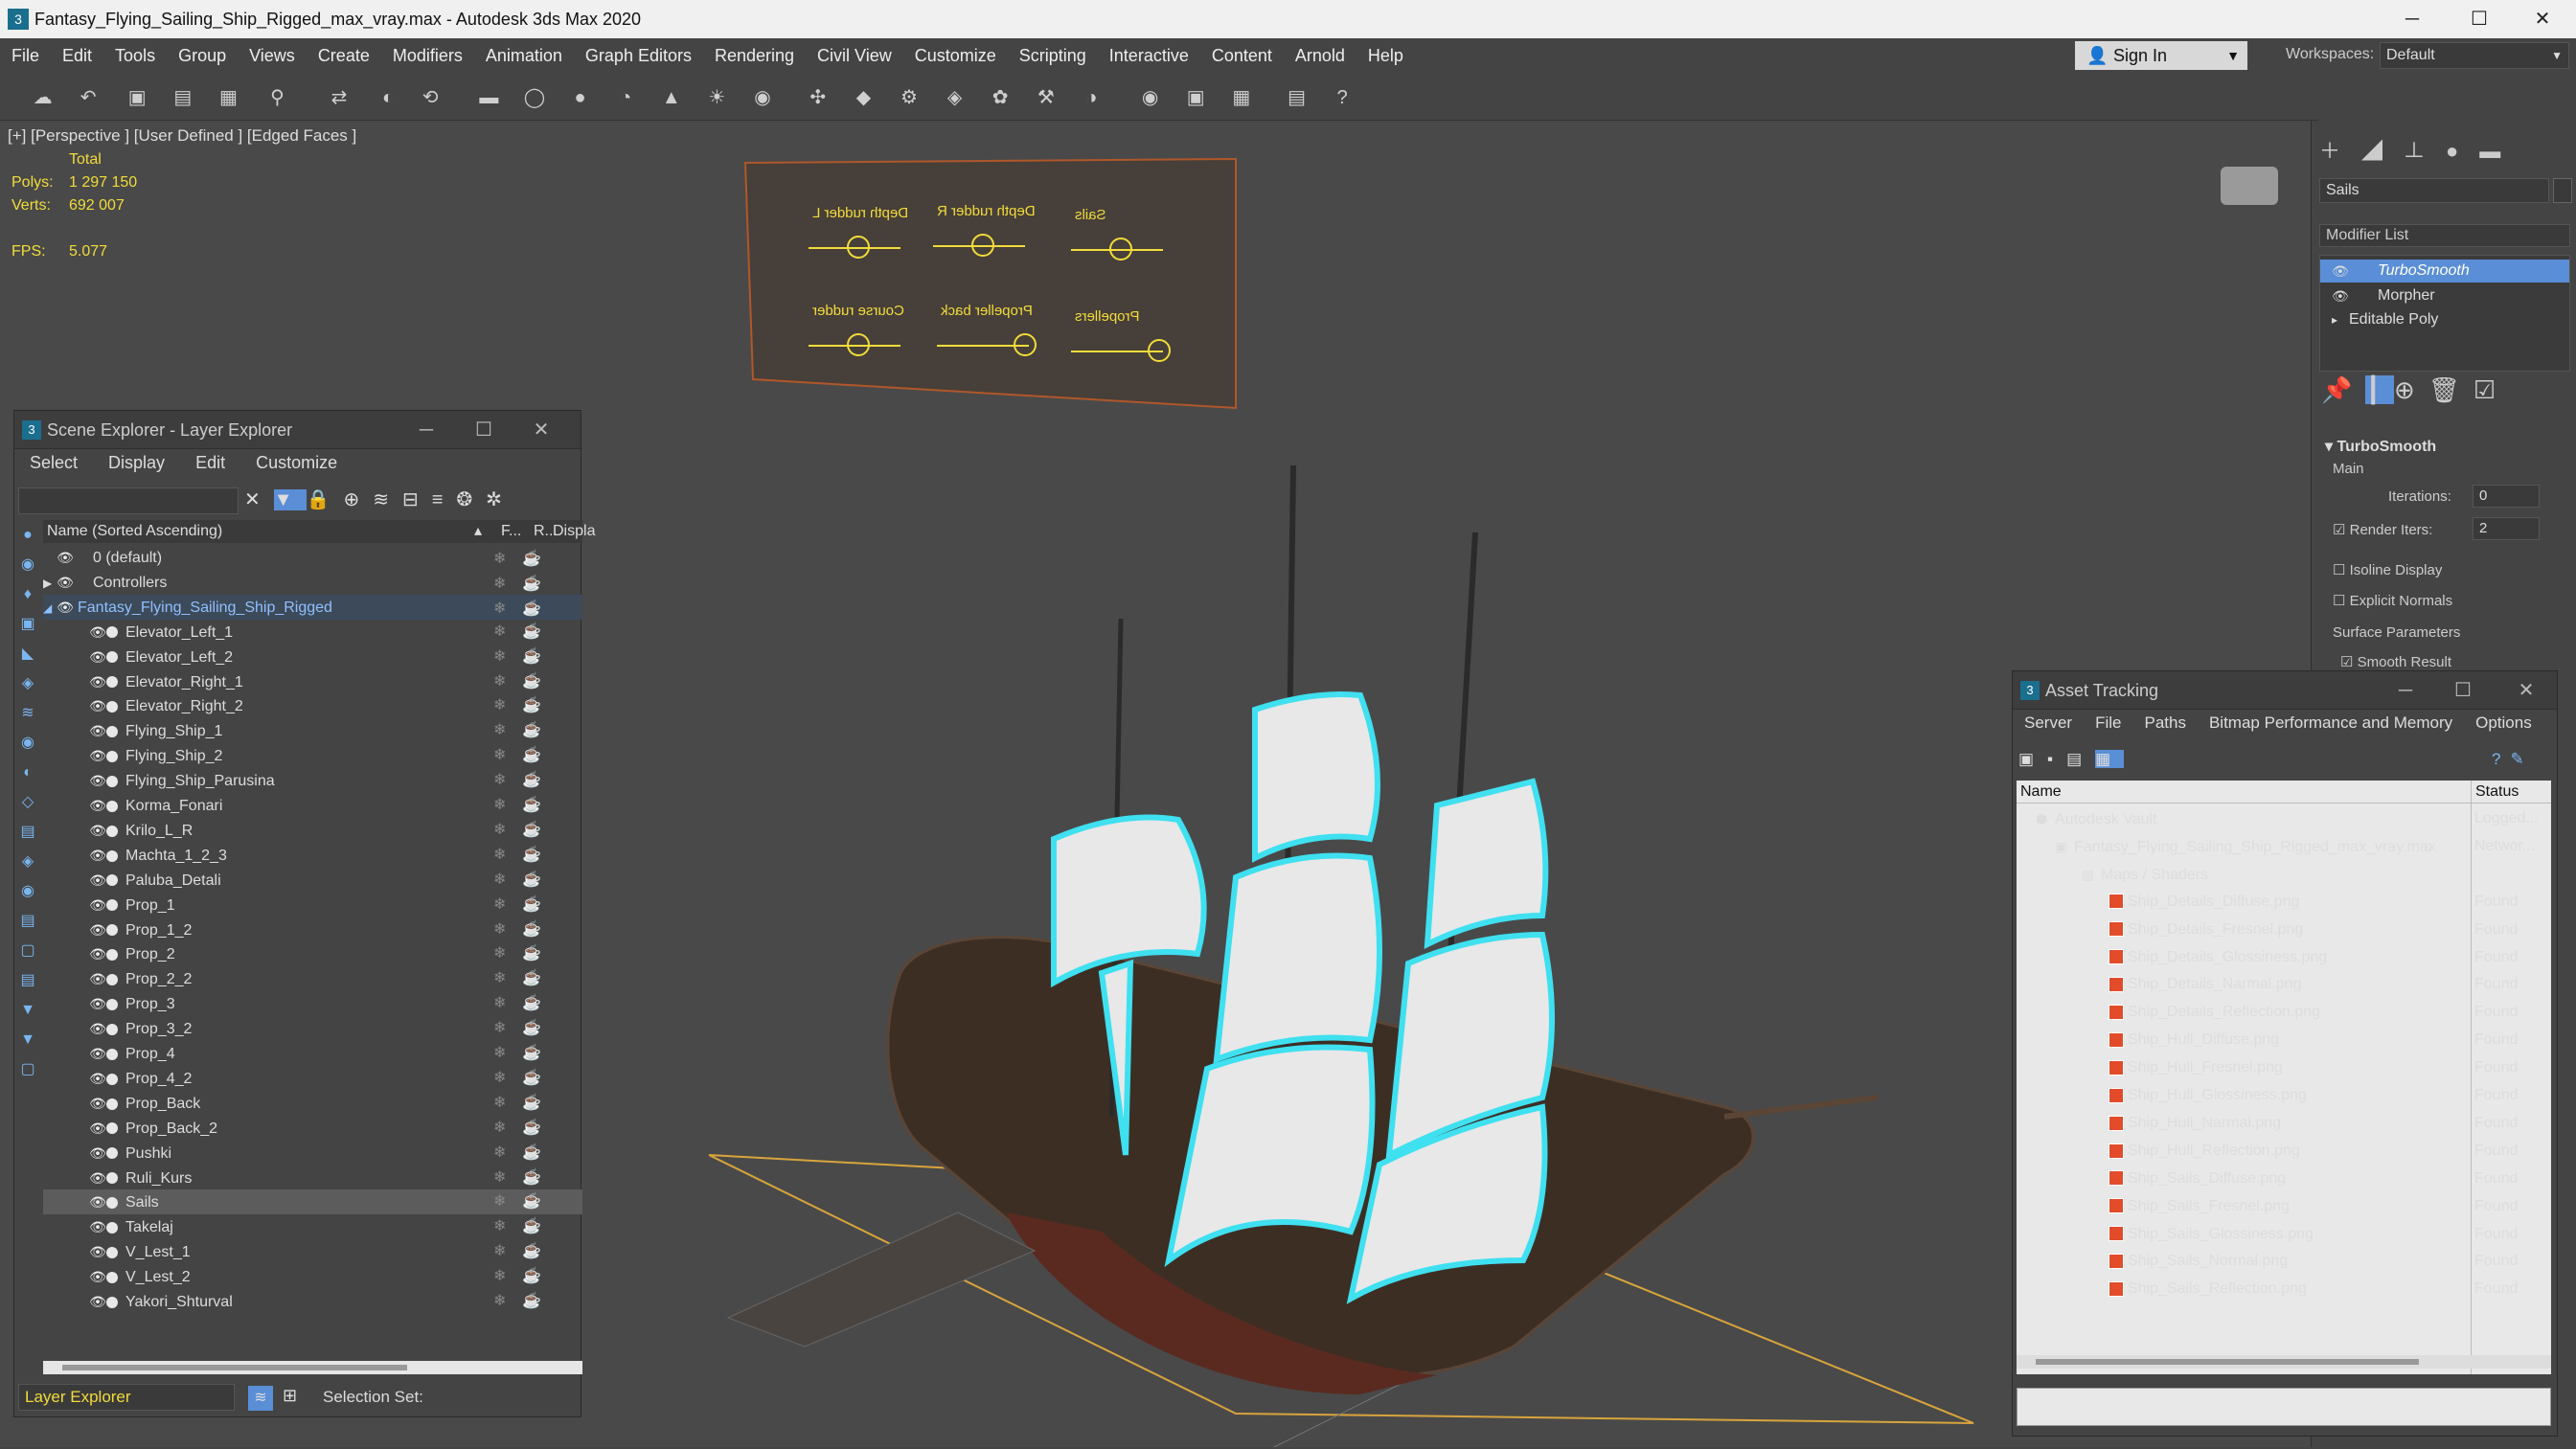 This screenshot has width=2576, height=1449. Describe the element at coordinates (312, 953) in the screenshot. I see `tree-row: 👁 Prop_2 ❄ ☕` at that location.